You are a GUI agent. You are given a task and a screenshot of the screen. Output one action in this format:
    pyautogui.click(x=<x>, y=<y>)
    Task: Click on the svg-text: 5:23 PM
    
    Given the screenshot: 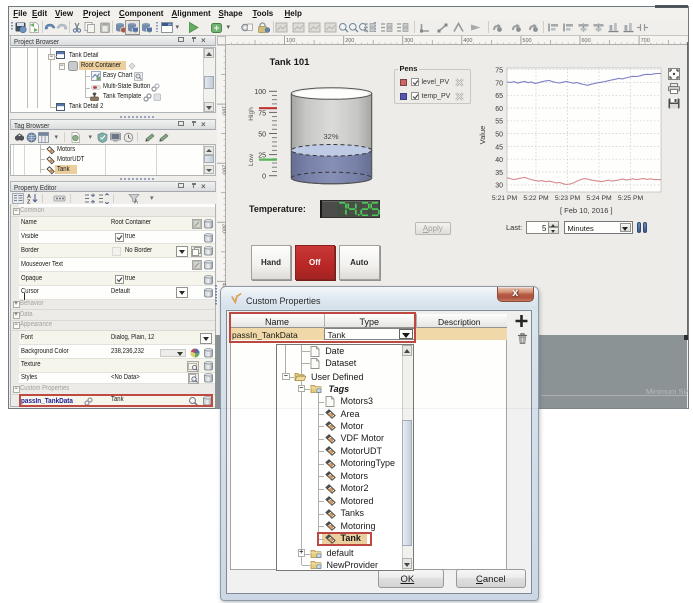 What is the action you would take?
    pyautogui.click(x=568, y=198)
    